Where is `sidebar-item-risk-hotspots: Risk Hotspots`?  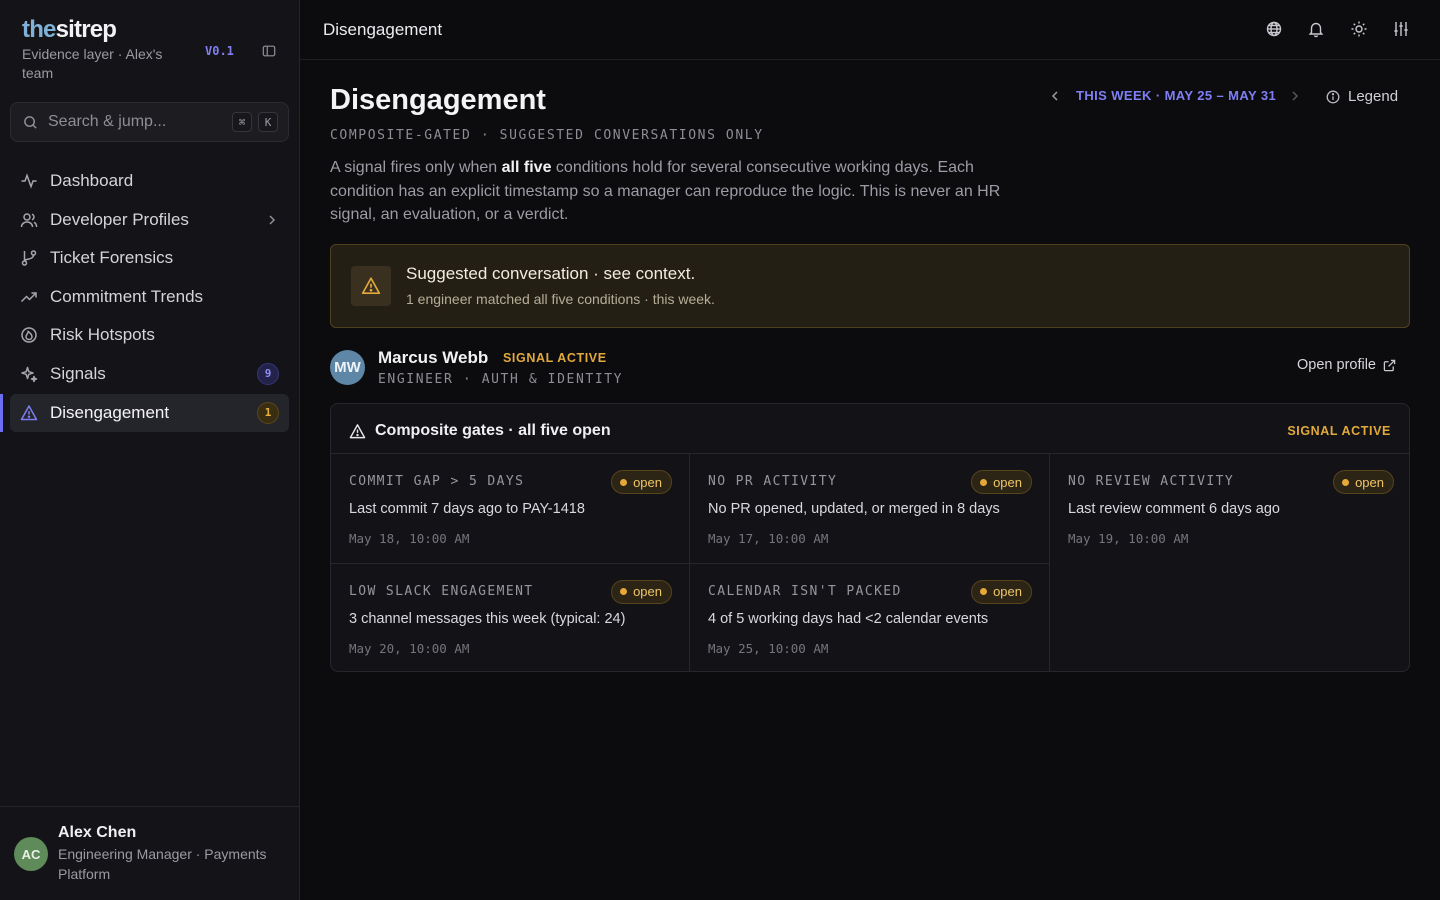
sidebar-item-risk-hotspots: Risk Hotspots is located at coordinates (149, 335).